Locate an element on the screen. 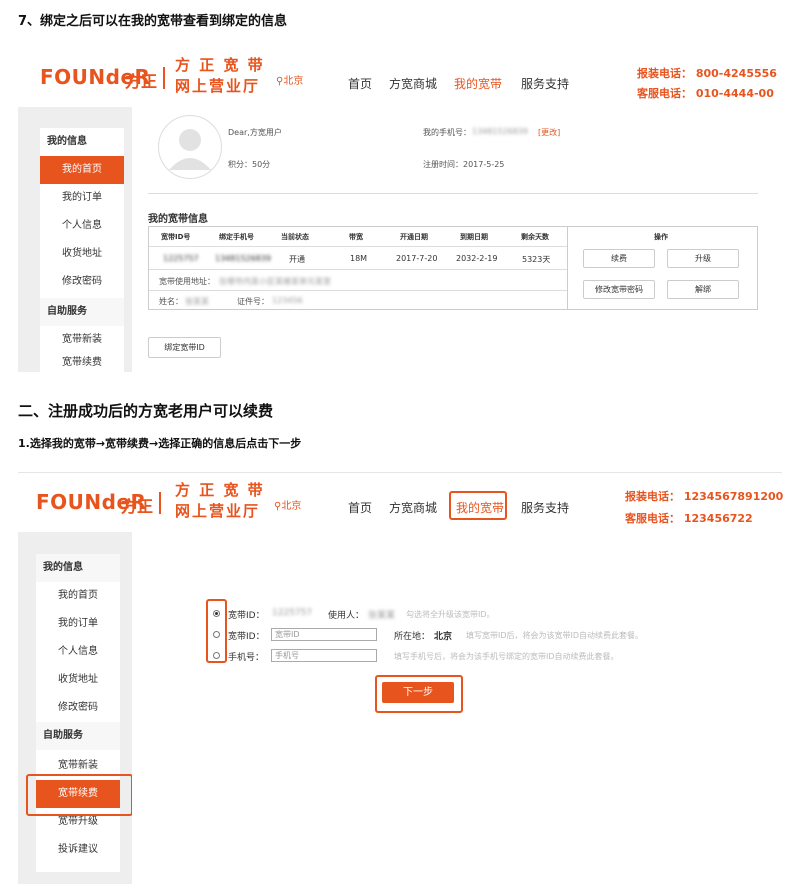 This screenshot has height=887, width=800. user-silhouette-icon is located at coordinates (190, 149).